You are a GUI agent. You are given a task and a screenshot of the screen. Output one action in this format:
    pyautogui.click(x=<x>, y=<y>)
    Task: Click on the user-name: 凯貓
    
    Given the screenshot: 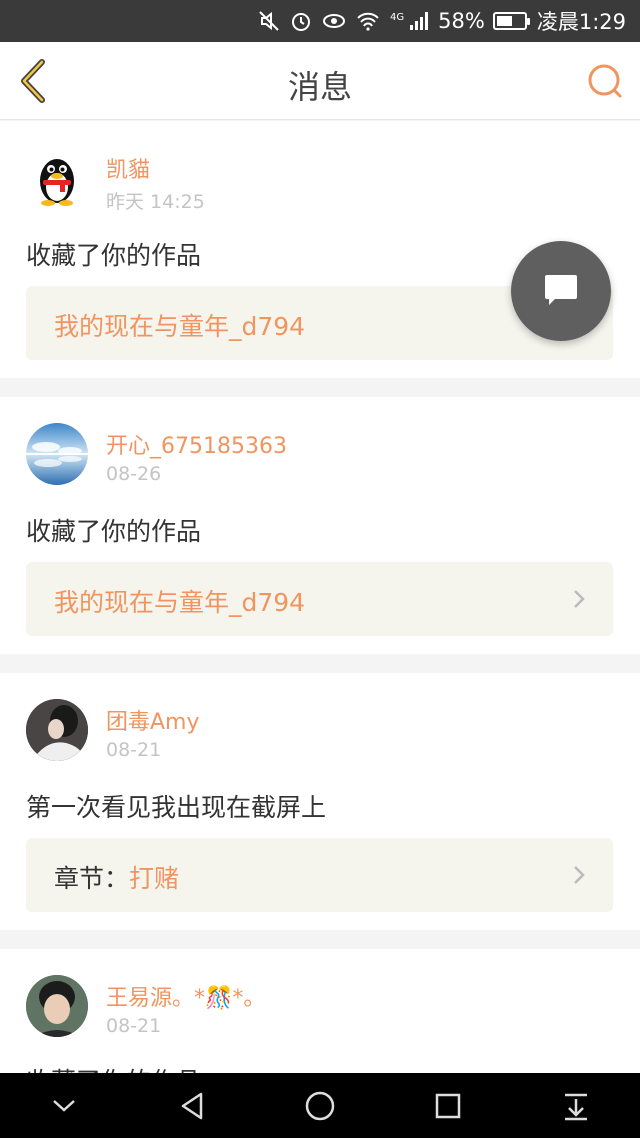 What is the action you would take?
    pyautogui.click(x=128, y=168)
    